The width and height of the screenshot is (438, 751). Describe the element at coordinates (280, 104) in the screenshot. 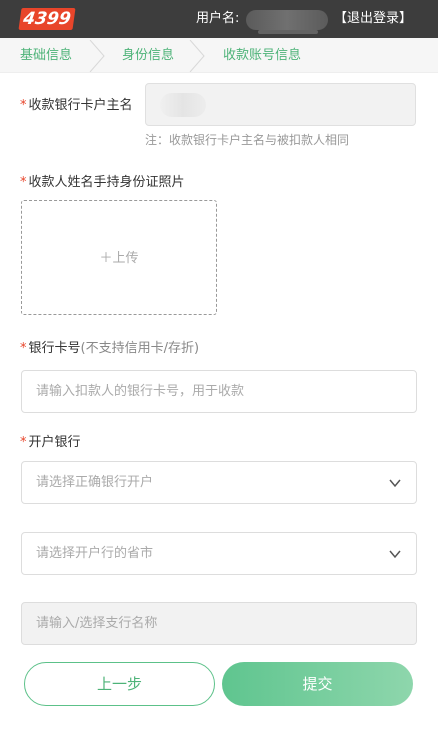

I see `account-name-field` at that location.